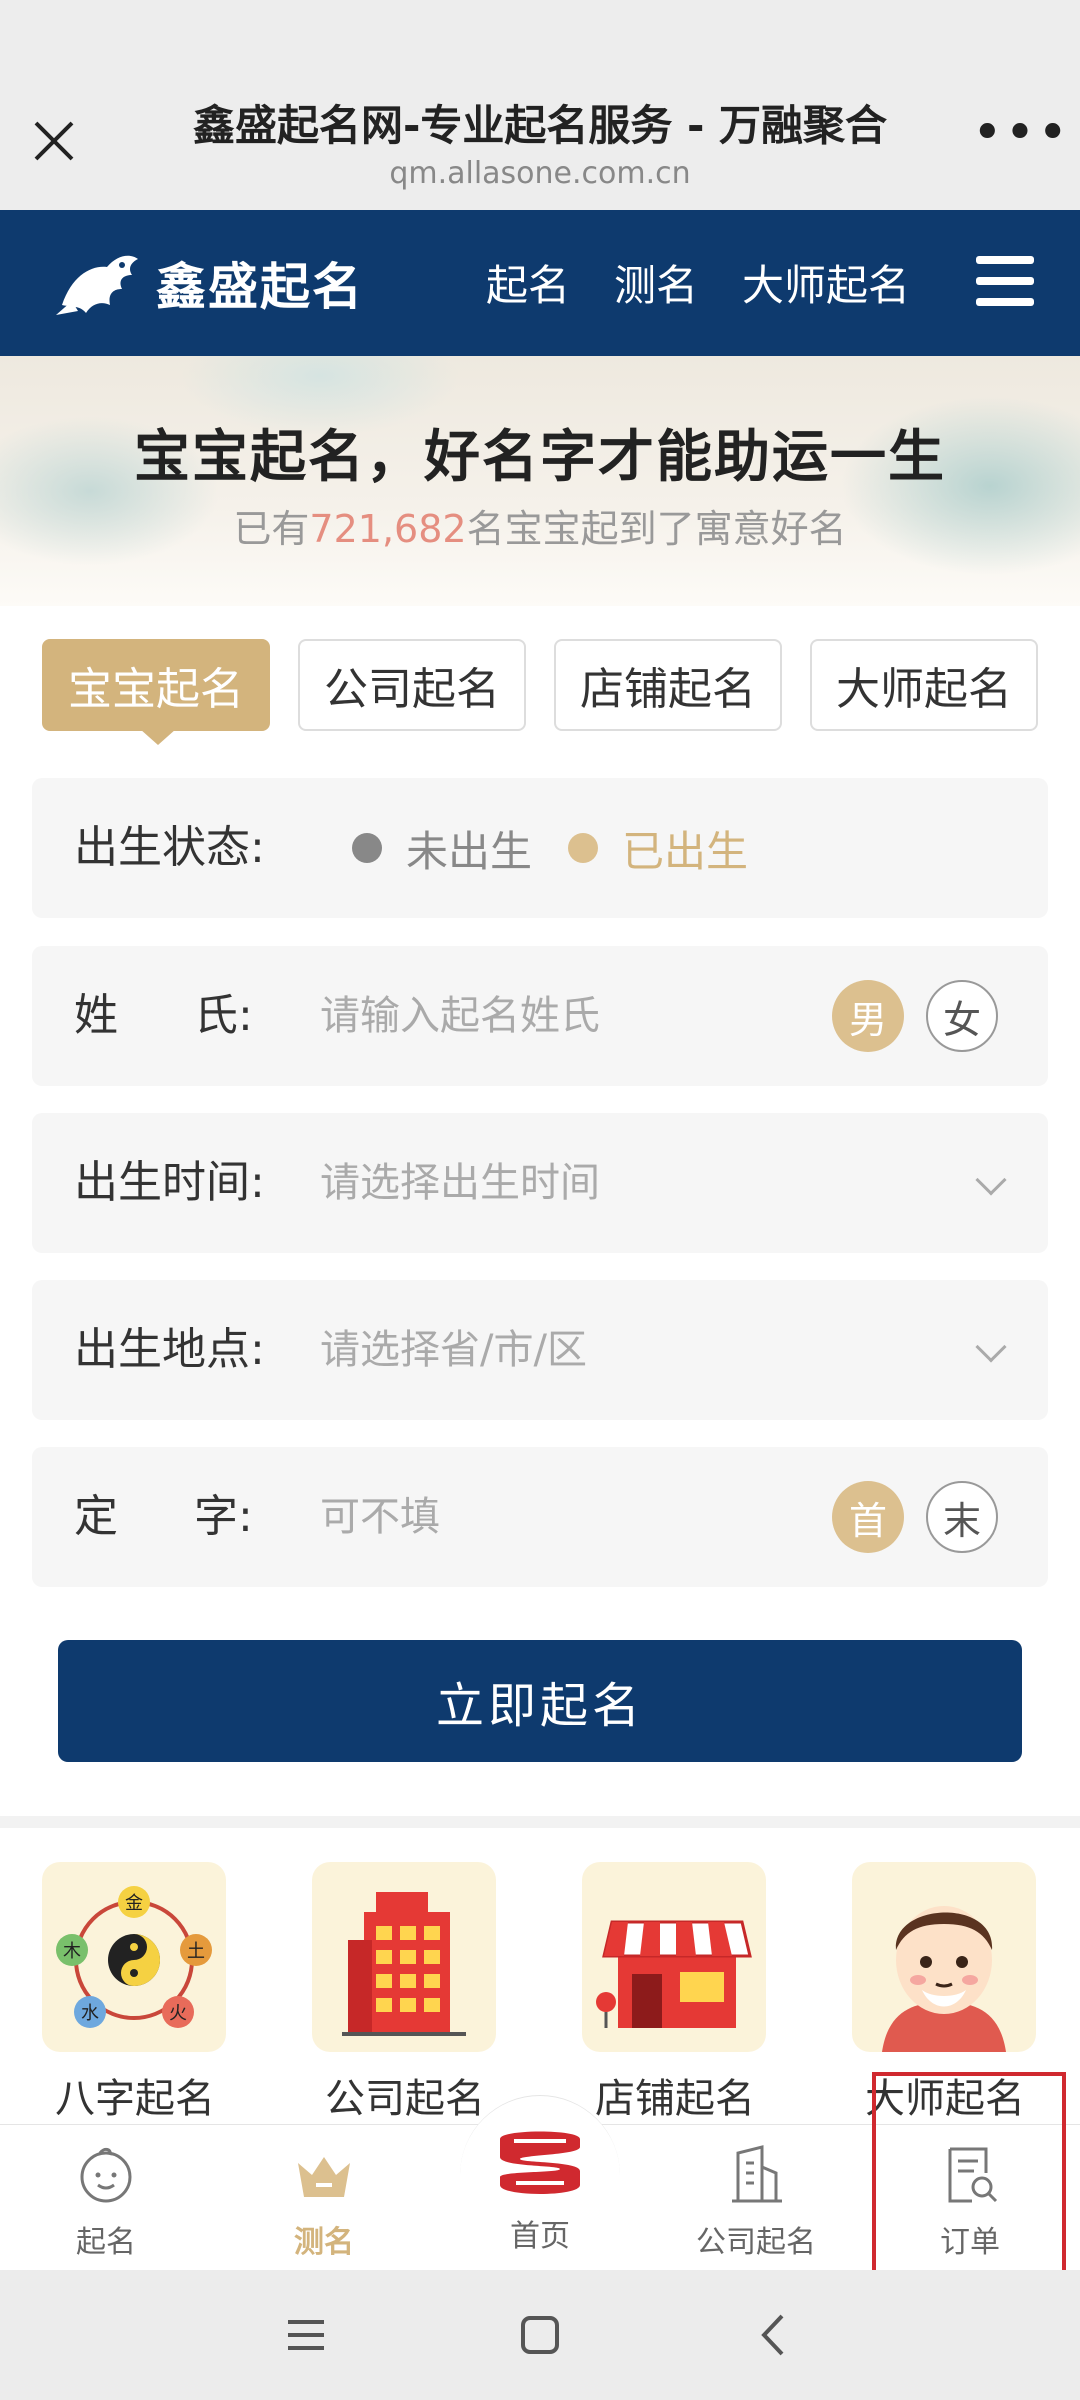  What do you see at coordinates (178, 2013) in the screenshot?
I see `wuxing-fire: 火` at bounding box center [178, 2013].